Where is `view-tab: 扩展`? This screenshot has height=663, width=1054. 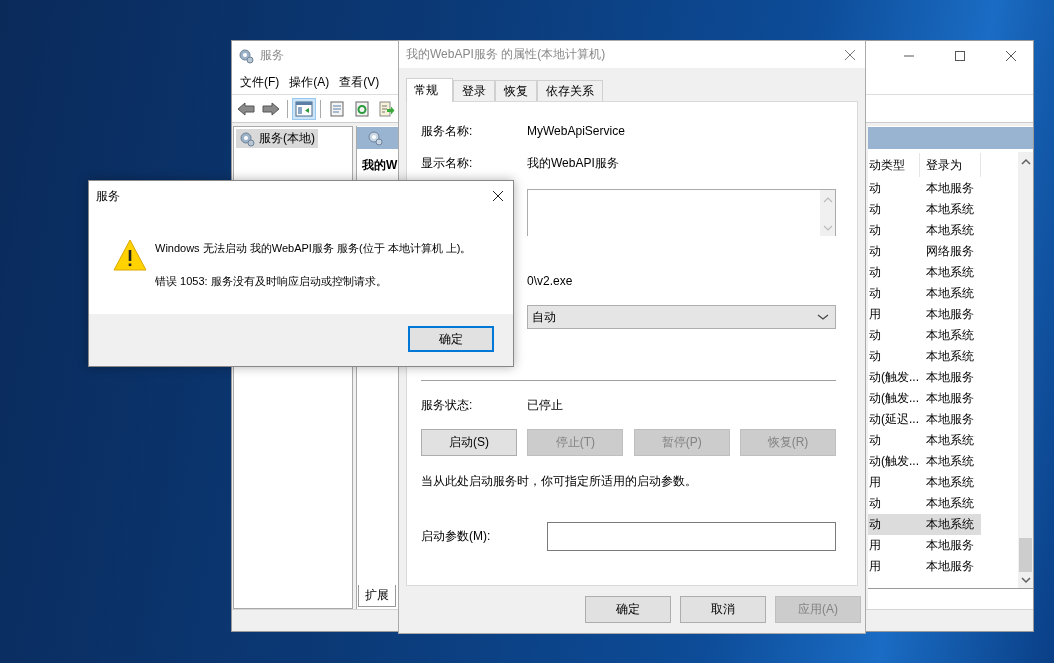 view-tab: 扩展 is located at coordinates (377, 596).